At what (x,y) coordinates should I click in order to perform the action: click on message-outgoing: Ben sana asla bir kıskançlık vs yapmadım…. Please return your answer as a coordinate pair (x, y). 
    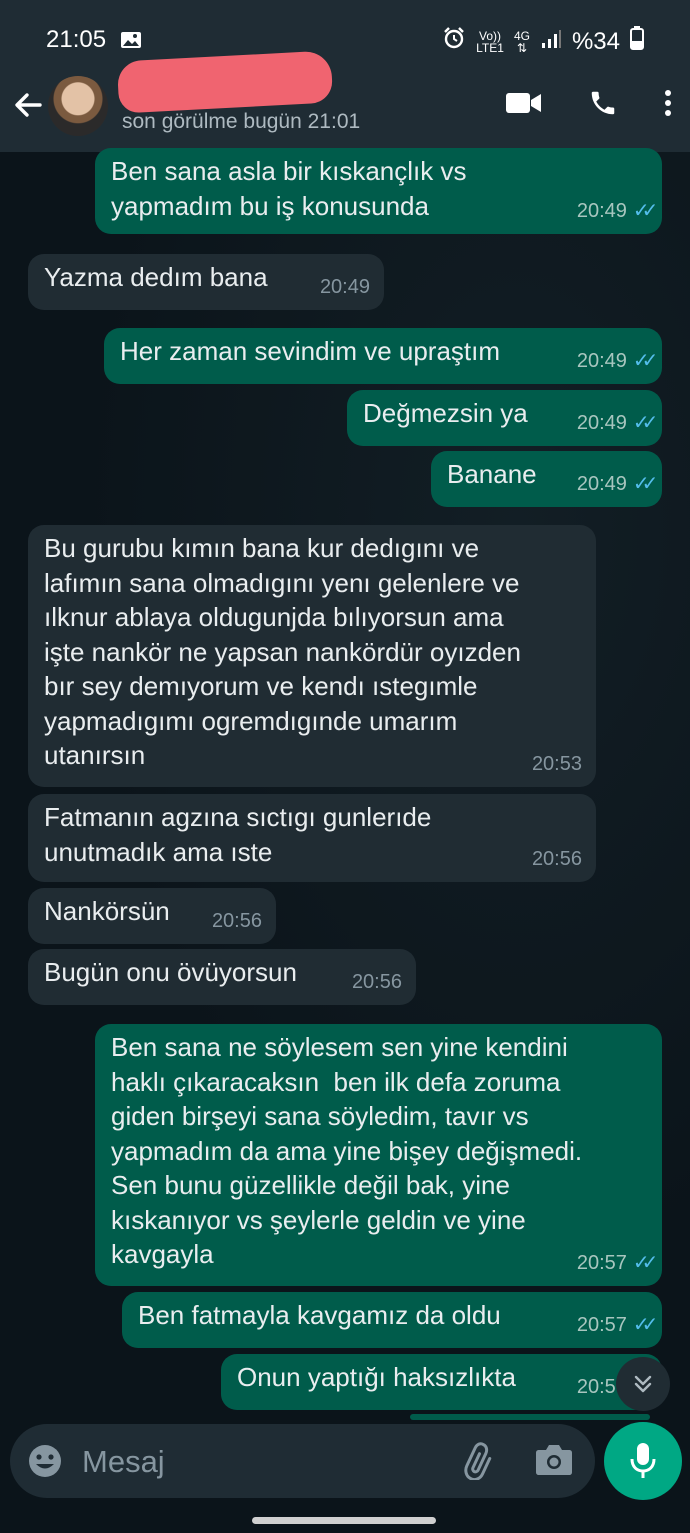
    Looking at the image, I should click on (378, 191).